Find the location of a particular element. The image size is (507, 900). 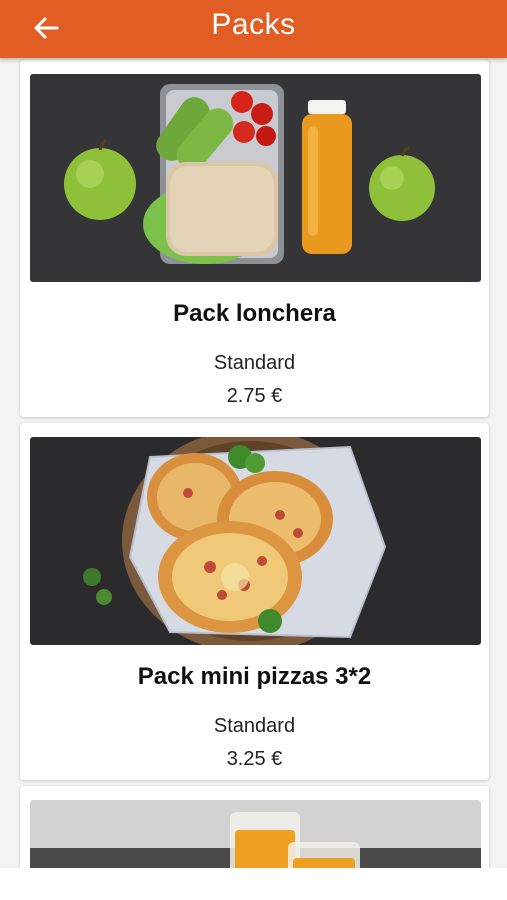

pack-price: 3.25 € is located at coordinates (254, 759).